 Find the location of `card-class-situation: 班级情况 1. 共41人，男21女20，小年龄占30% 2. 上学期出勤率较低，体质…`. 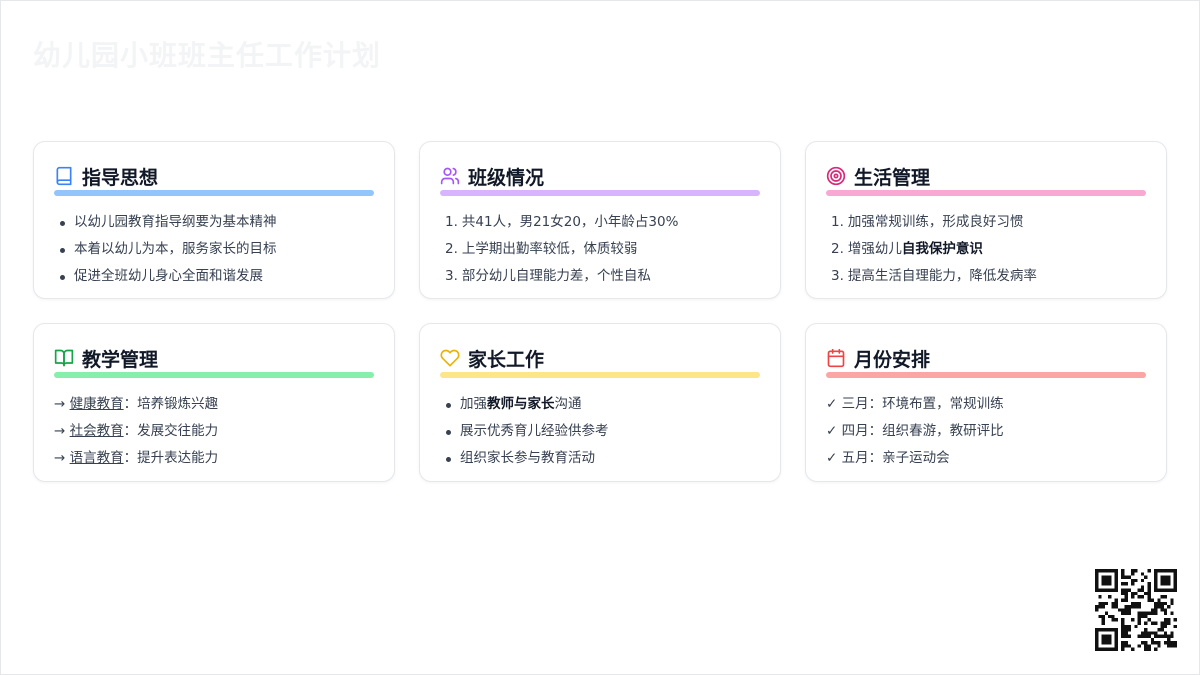

card-class-situation: 班级情况 1. 共41人，男21女20，小年龄占30% 2. 上学期出勤率较低，体质… is located at coordinates (600, 220).